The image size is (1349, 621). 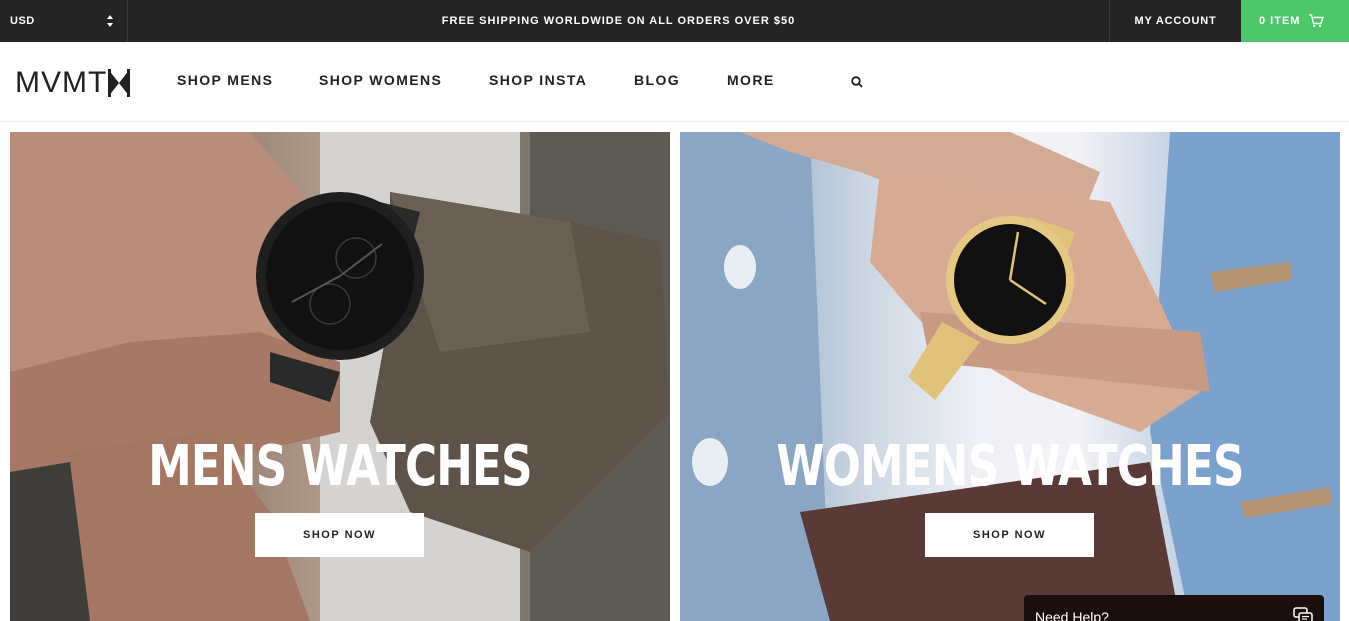 What do you see at coordinates (119, 83) in the screenshot?
I see `logo-mark-icon` at bounding box center [119, 83].